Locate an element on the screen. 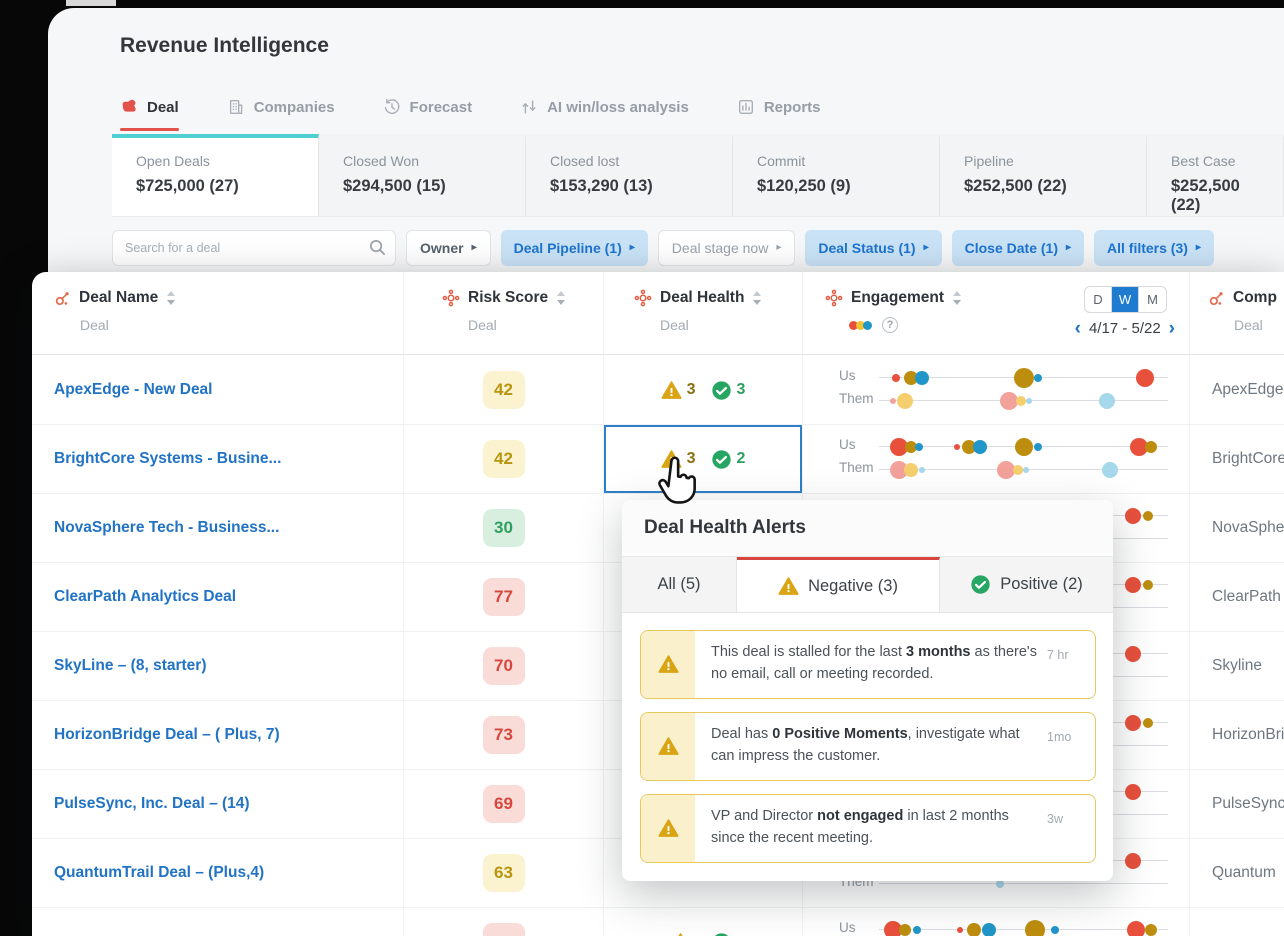 This screenshot has height=936, width=1284. tab-companies: Companies is located at coordinates (281, 107).